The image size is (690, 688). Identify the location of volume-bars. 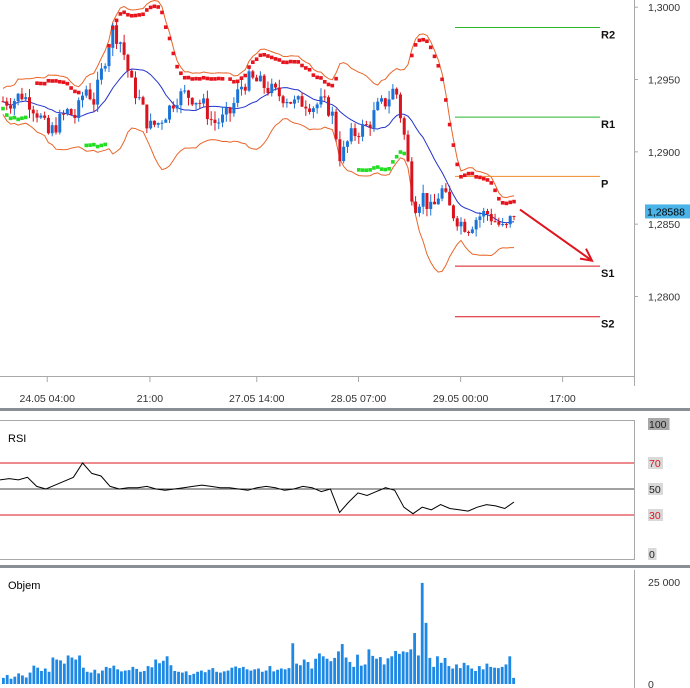
(258, 633).